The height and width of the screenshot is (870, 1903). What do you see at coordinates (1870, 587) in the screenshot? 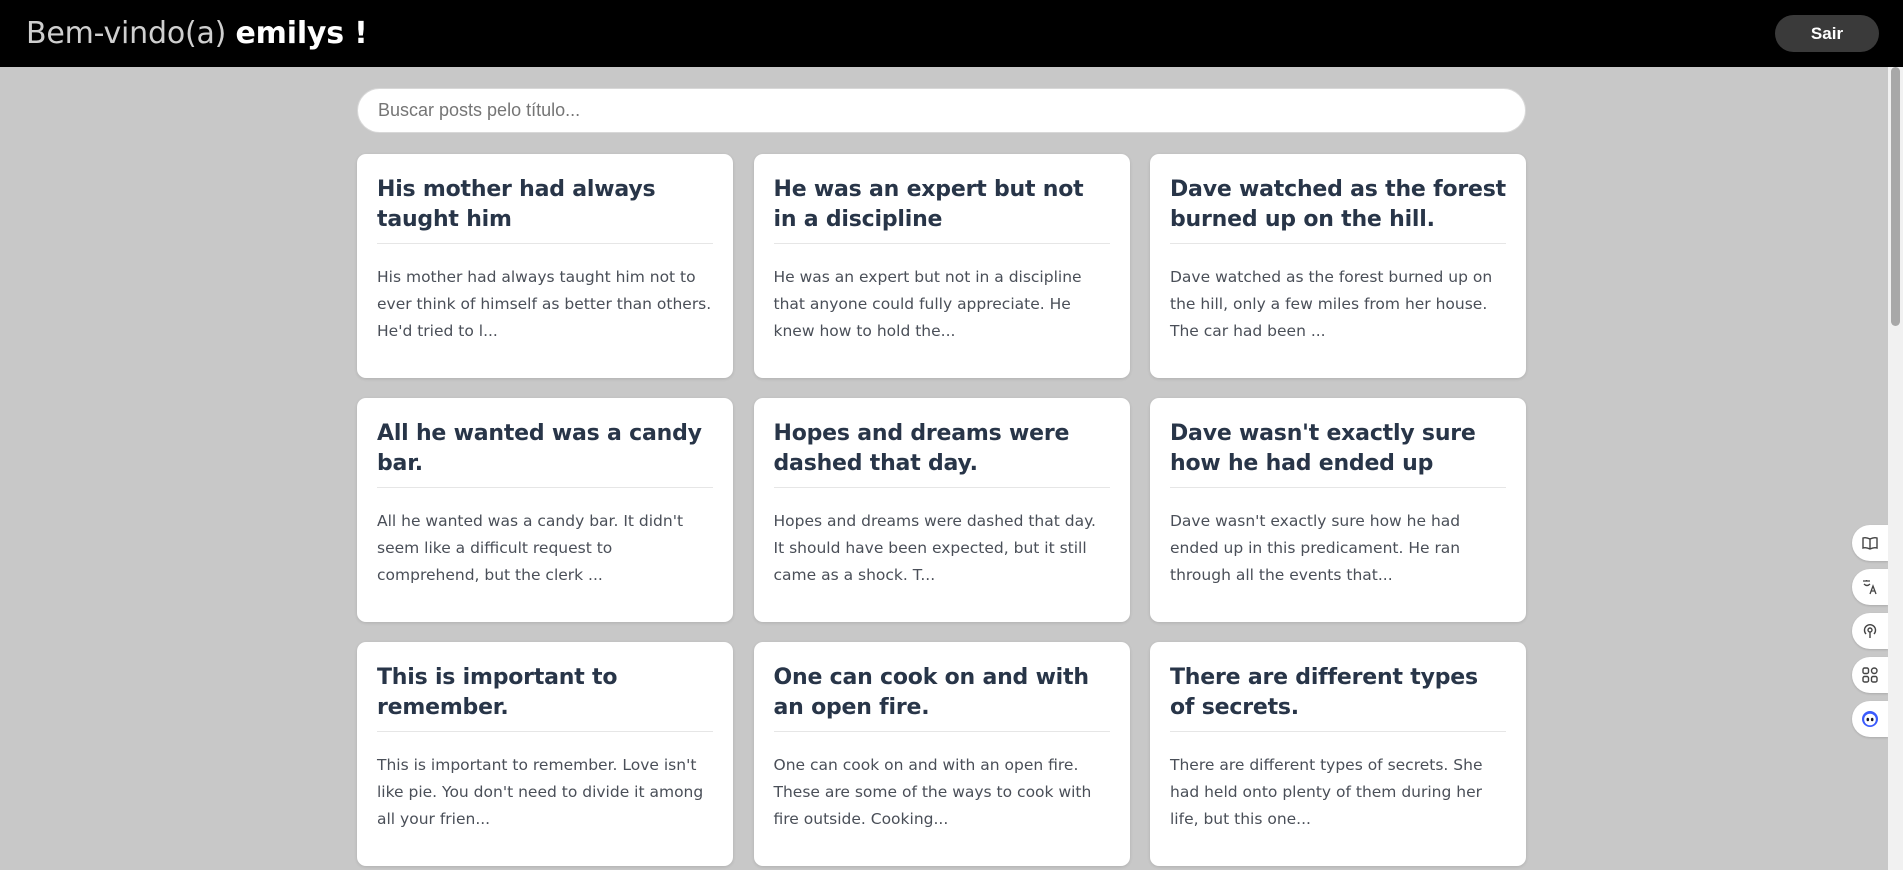
I see `translate-icon` at bounding box center [1870, 587].